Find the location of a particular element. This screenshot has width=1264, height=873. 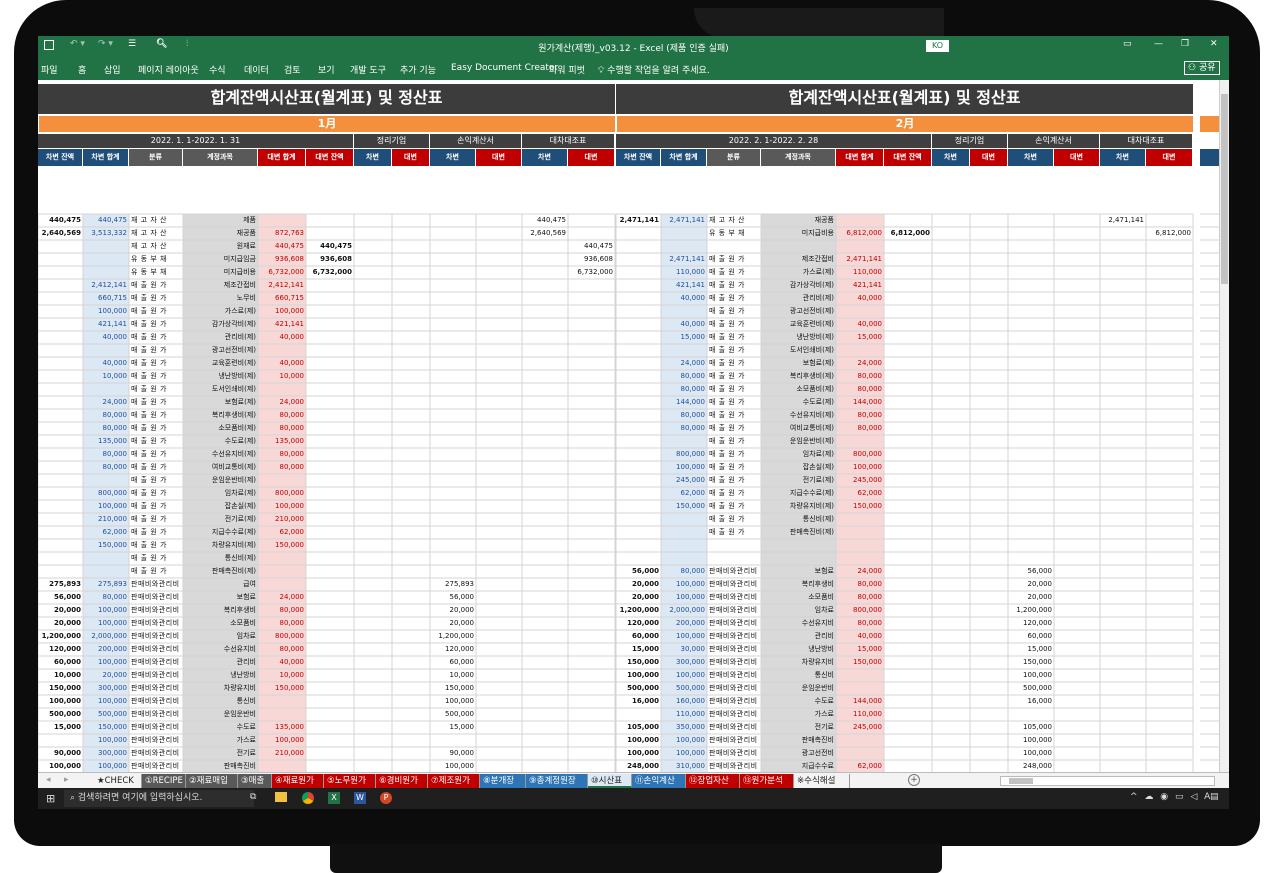

tab-developer: 개발 도구 is located at coordinates (368, 69).